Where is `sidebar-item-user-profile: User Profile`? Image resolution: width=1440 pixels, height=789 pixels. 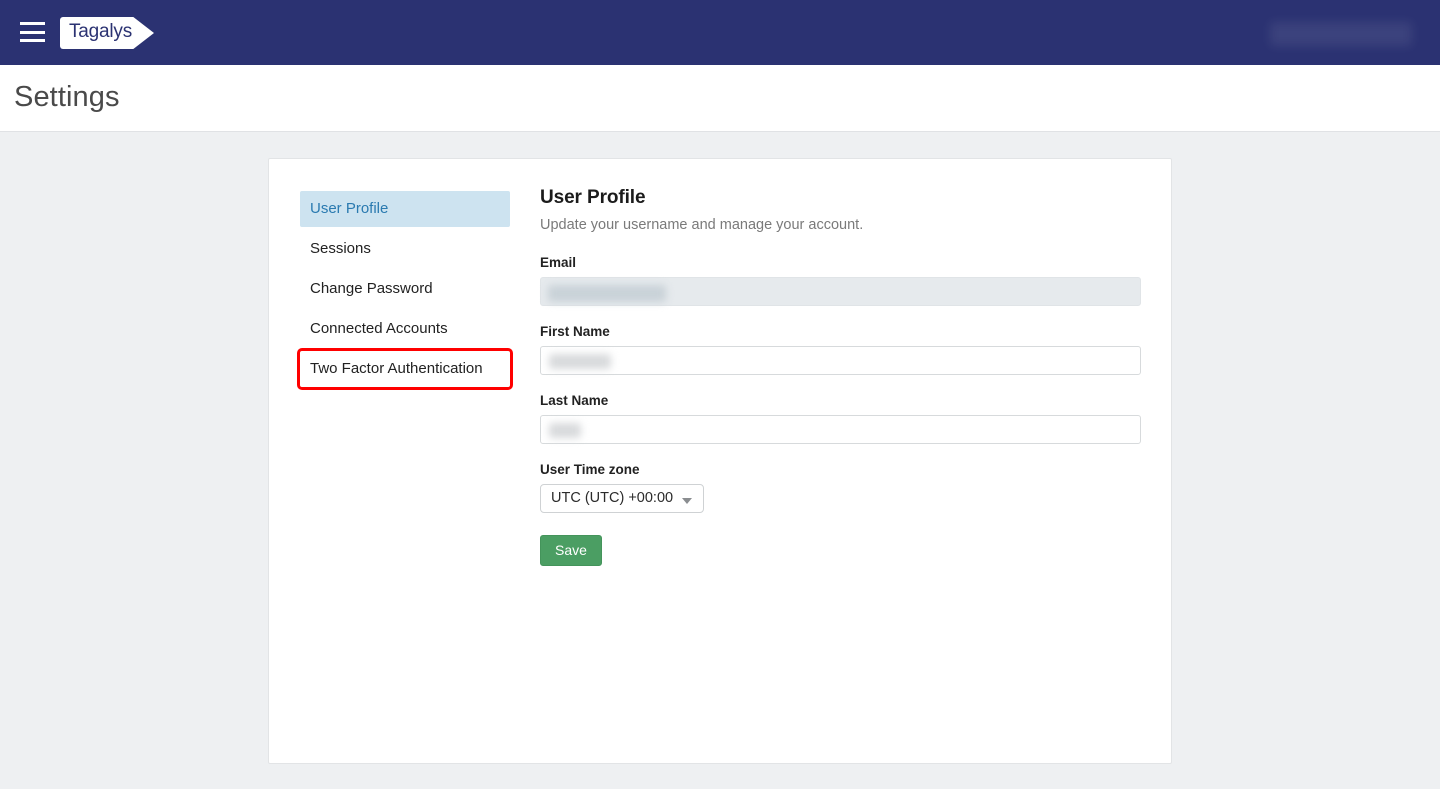
sidebar-item-user-profile: User Profile is located at coordinates (405, 209).